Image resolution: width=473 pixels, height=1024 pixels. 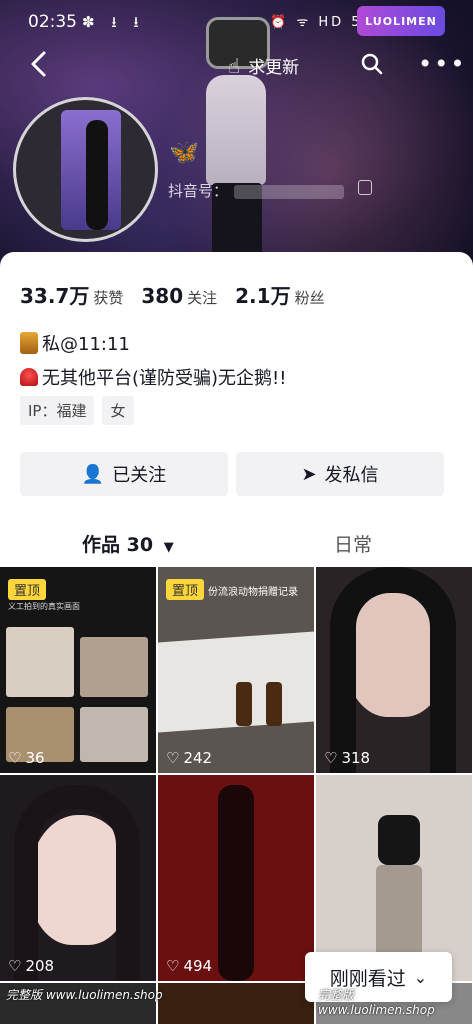 What do you see at coordinates (184, 152) in the screenshot?
I see `butterfly-icon: 🦋` at bounding box center [184, 152].